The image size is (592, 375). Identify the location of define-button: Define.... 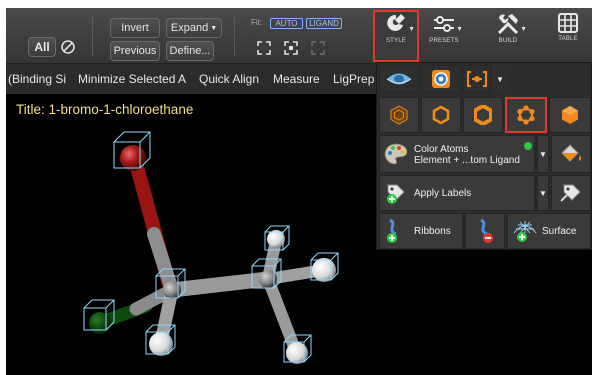
(190, 51).